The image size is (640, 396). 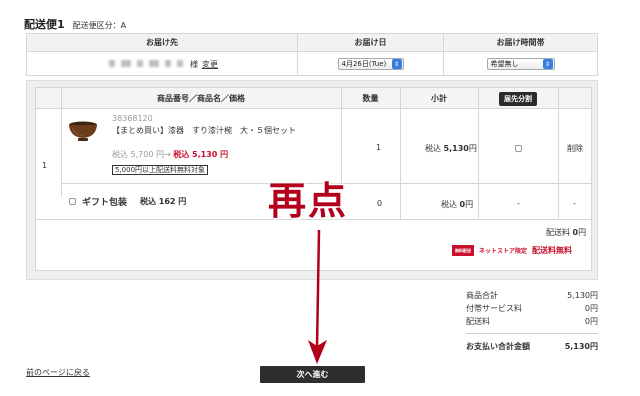 I want to click on recipient-column-header: お届け先, so click(x=162, y=42).